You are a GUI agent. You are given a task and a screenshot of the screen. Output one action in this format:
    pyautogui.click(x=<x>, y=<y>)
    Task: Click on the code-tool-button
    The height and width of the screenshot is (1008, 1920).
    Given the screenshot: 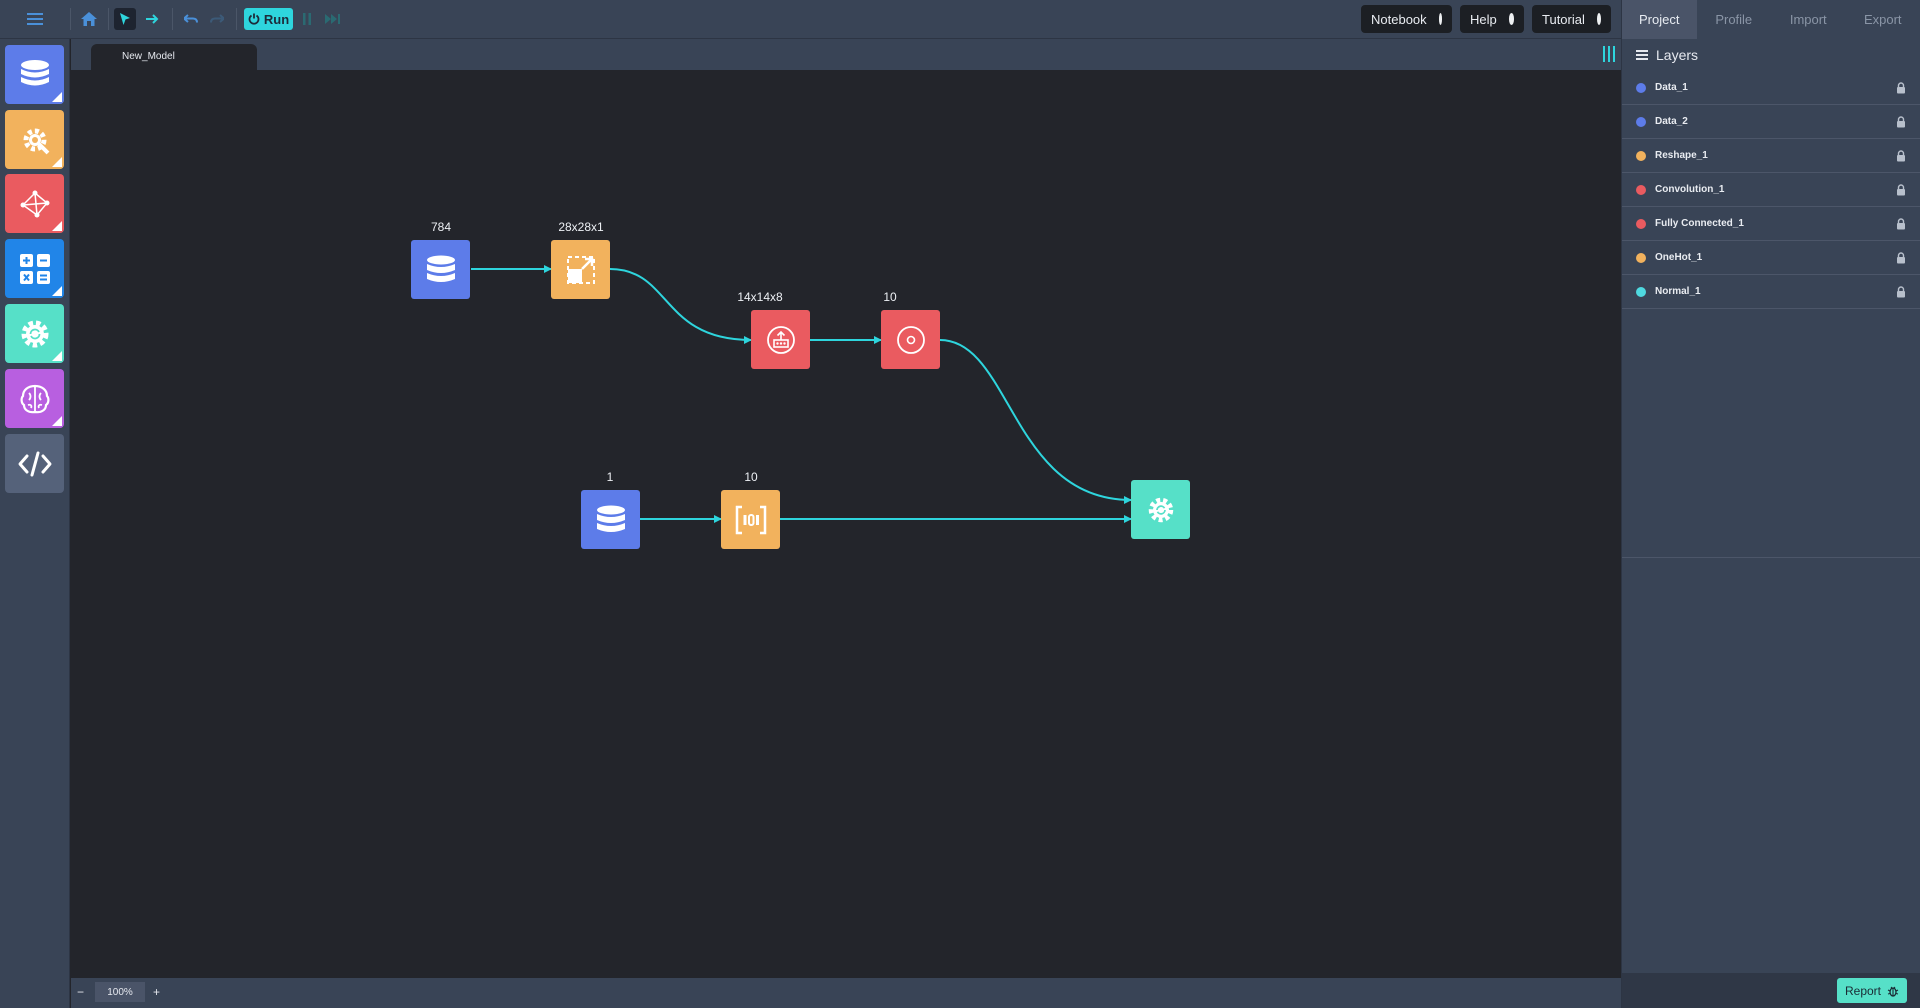 What is the action you would take?
    pyautogui.click(x=34, y=463)
    